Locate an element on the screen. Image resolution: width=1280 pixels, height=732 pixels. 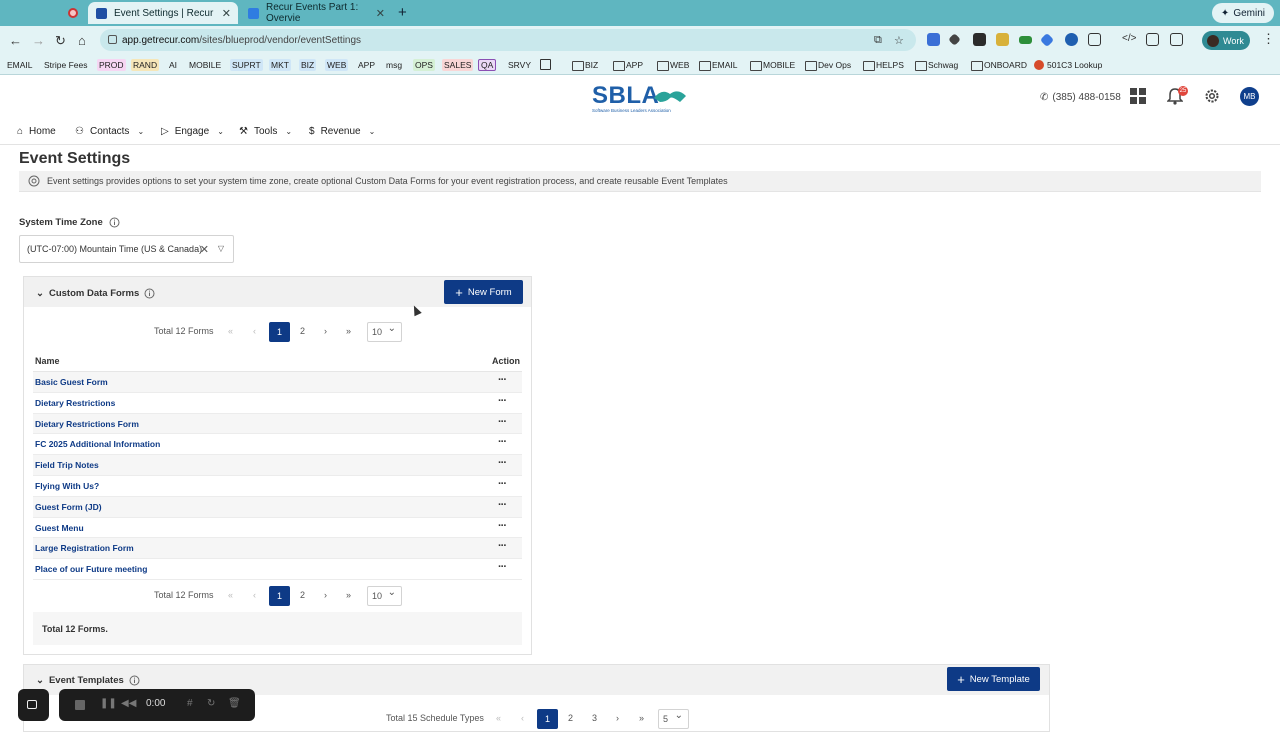
nav-tools: ⚒ Tools ⌄ is located at coordinates (265, 131).